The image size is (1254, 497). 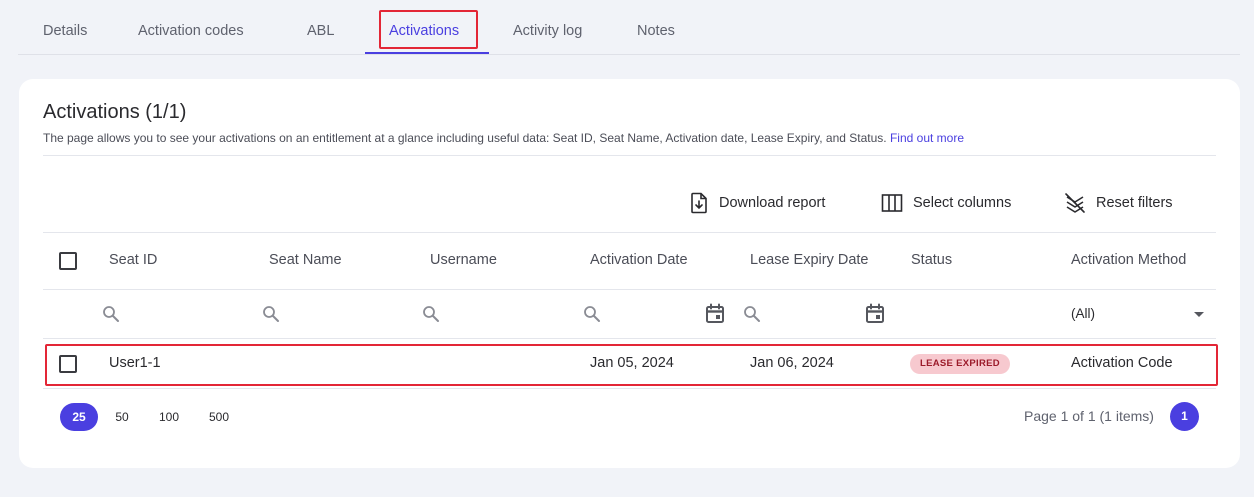 I want to click on header-bottom-border, so click(x=629, y=289).